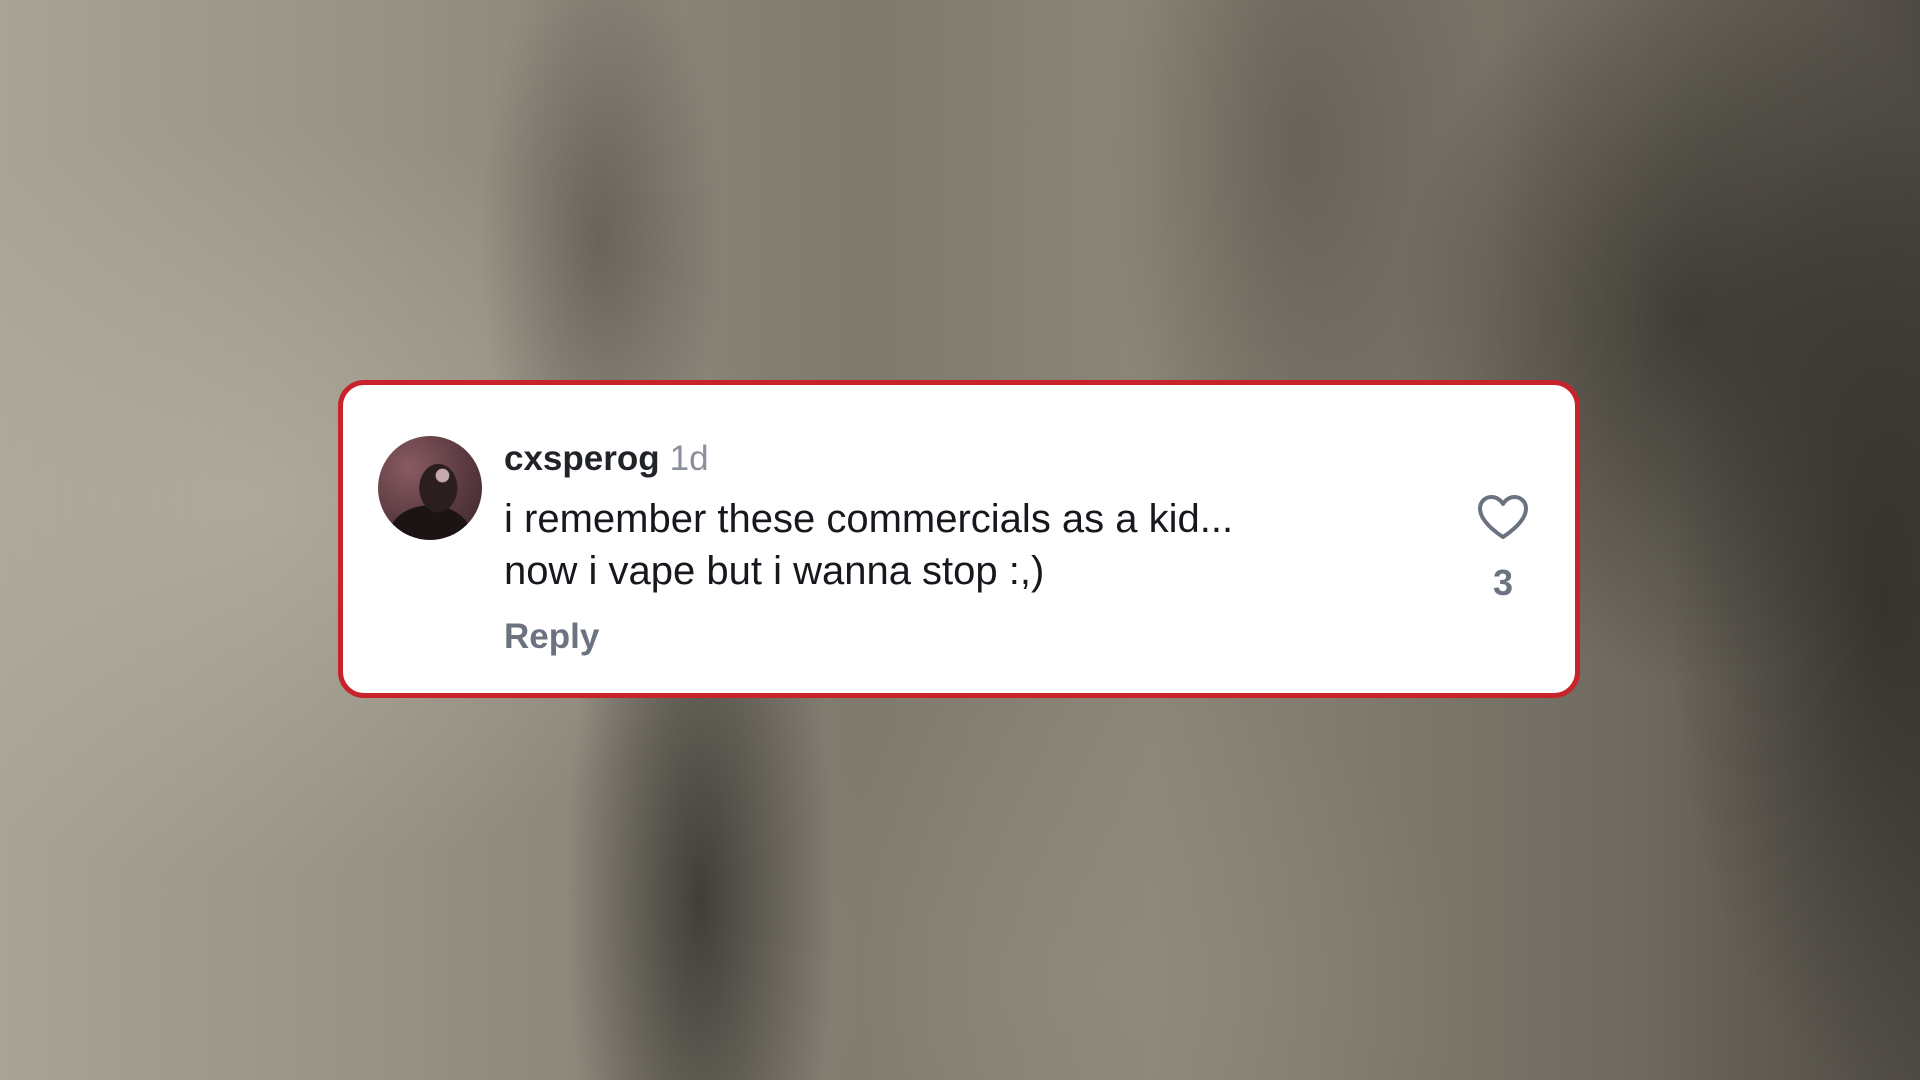 Image resolution: width=1920 pixels, height=1080 pixels. Describe the element at coordinates (1503, 582) in the screenshot. I see `like-count: 3` at that location.